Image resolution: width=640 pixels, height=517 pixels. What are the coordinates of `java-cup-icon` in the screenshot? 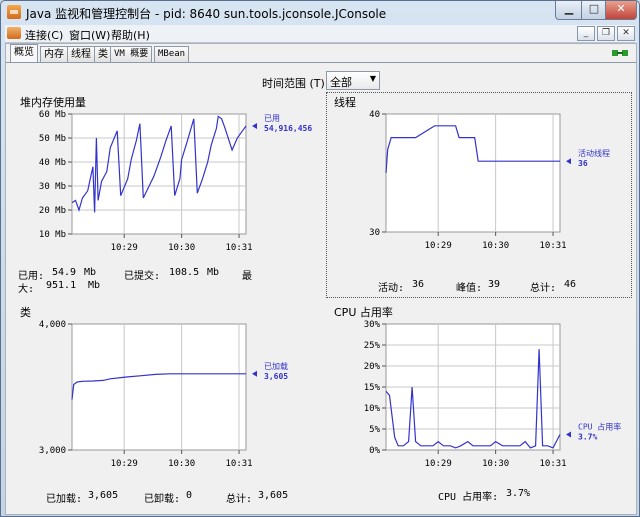 It's located at (14, 12).